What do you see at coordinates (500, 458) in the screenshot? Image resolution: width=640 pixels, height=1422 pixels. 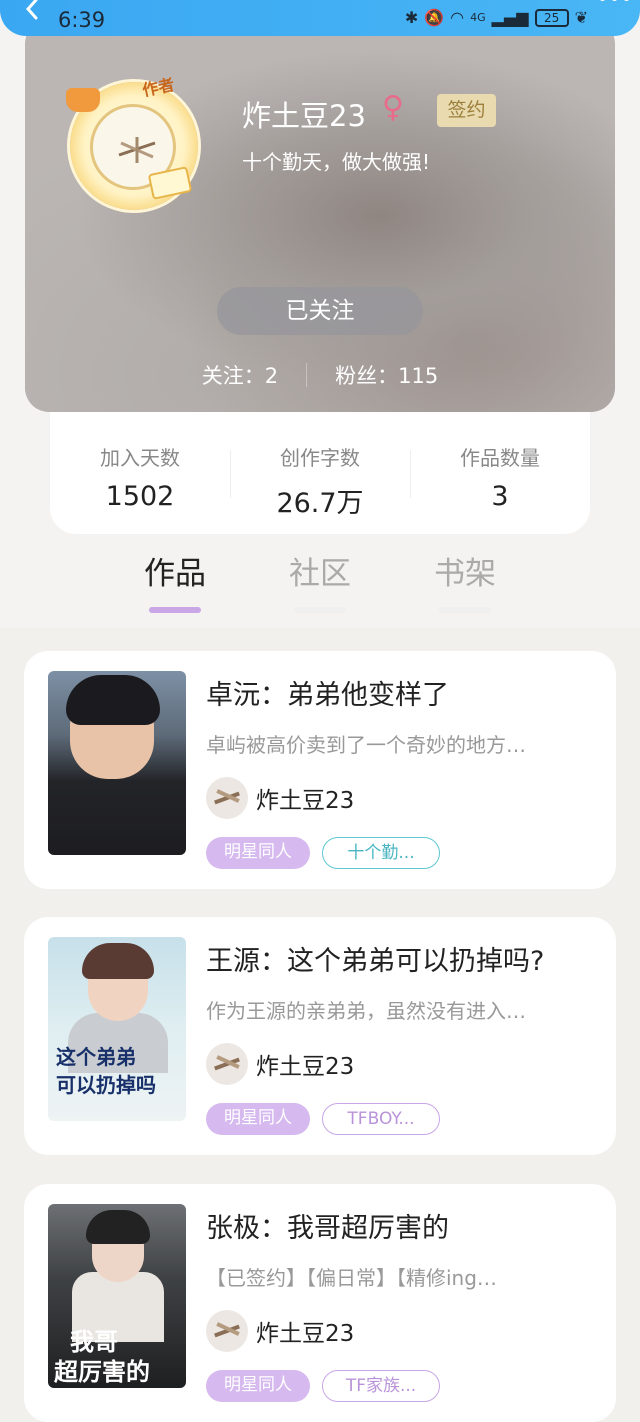 I see `stat-label: 作品数量` at bounding box center [500, 458].